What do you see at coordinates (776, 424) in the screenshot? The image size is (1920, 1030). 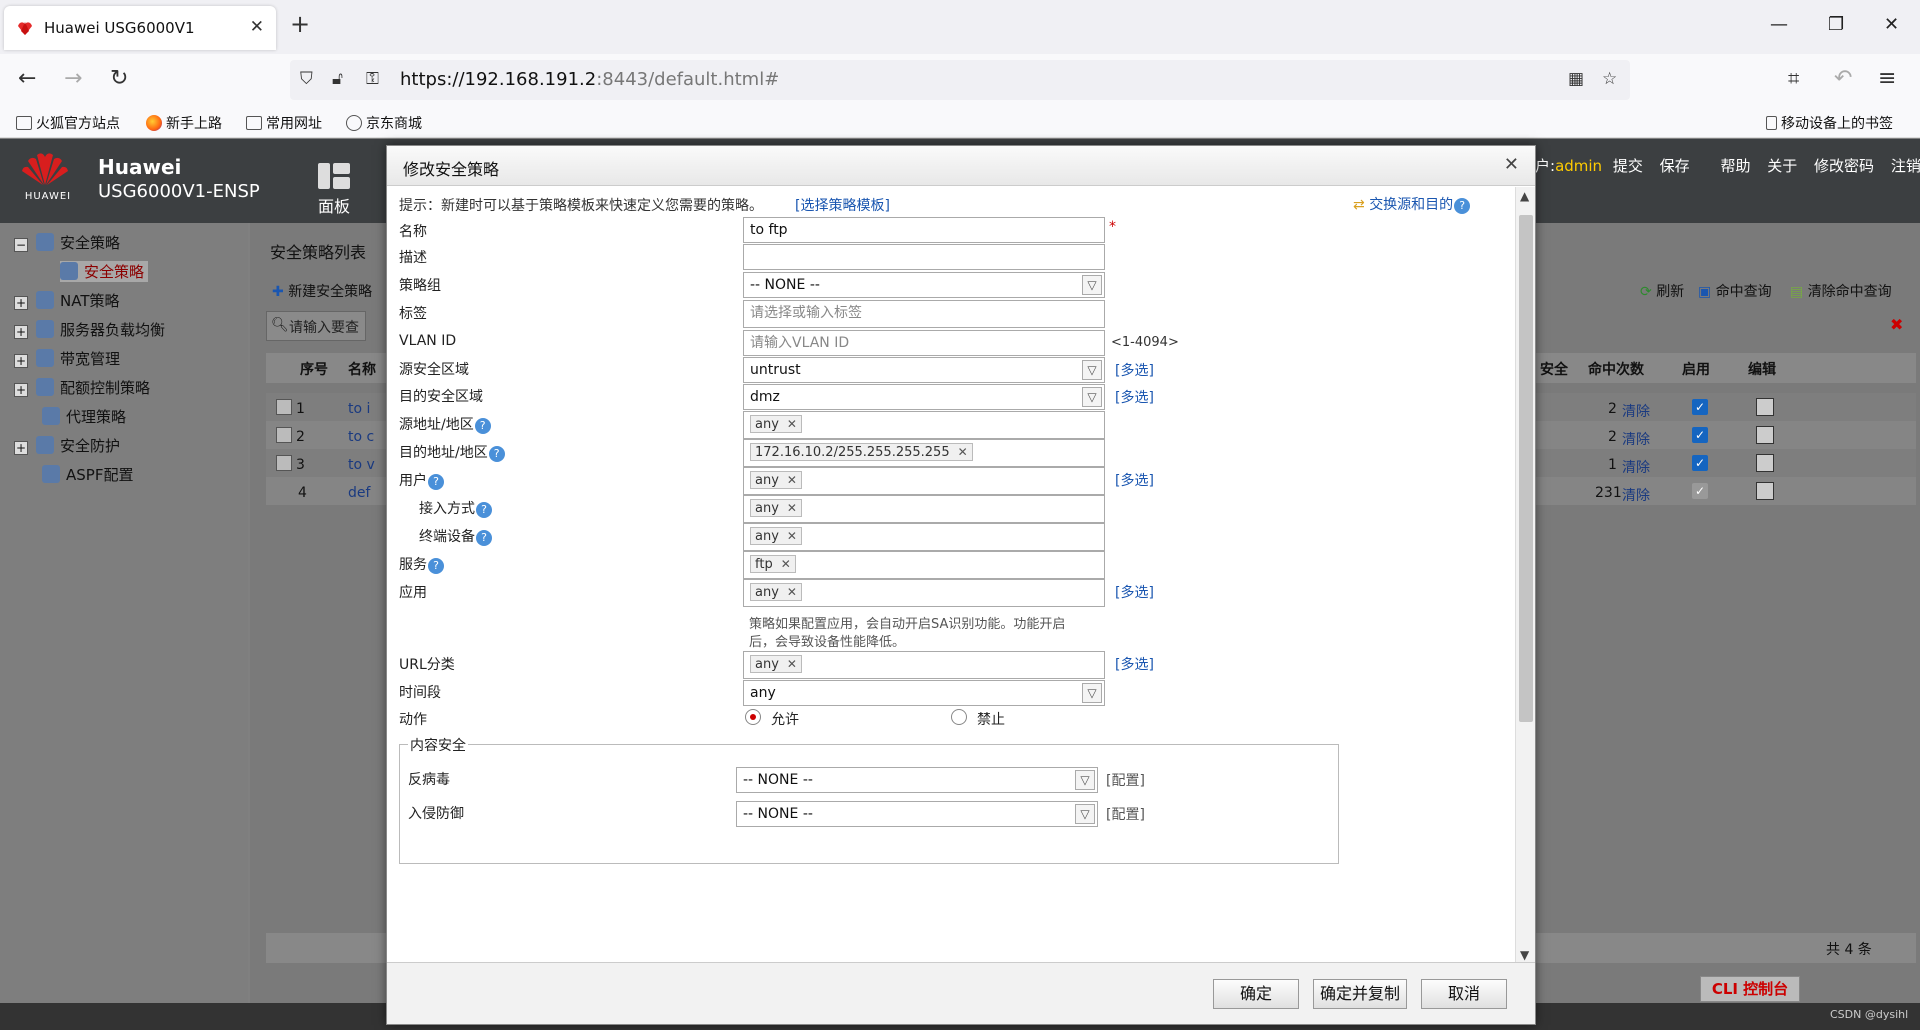 I see `src-addr-tag: any ✕` at bounding box center [776, 424].